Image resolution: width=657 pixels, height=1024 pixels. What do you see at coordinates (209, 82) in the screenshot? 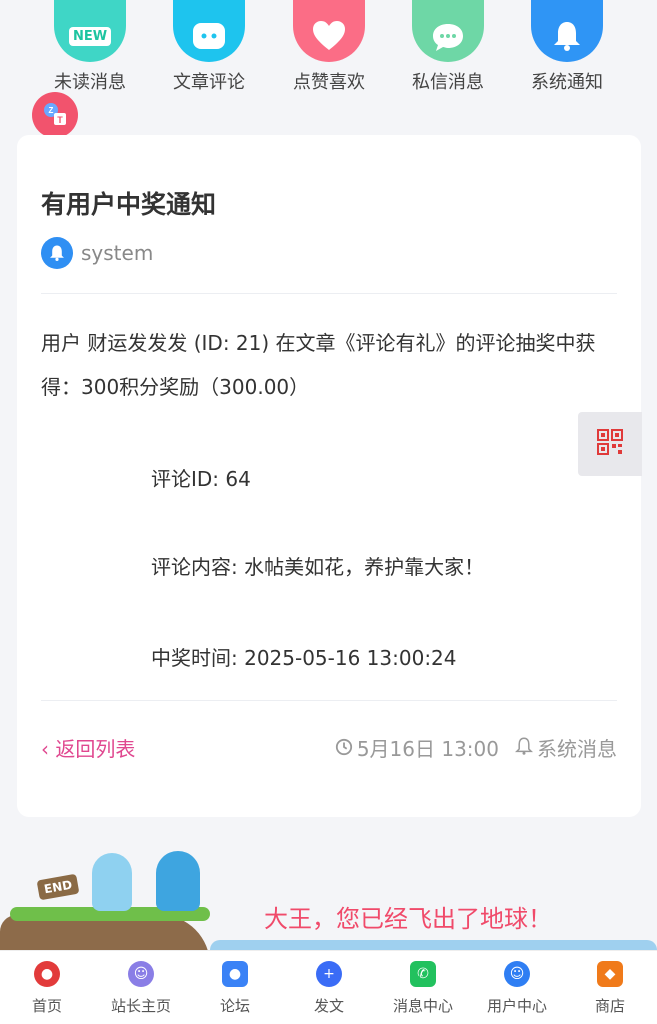
I see `nav-label: 文章评论` at bounding box center [209, 82].